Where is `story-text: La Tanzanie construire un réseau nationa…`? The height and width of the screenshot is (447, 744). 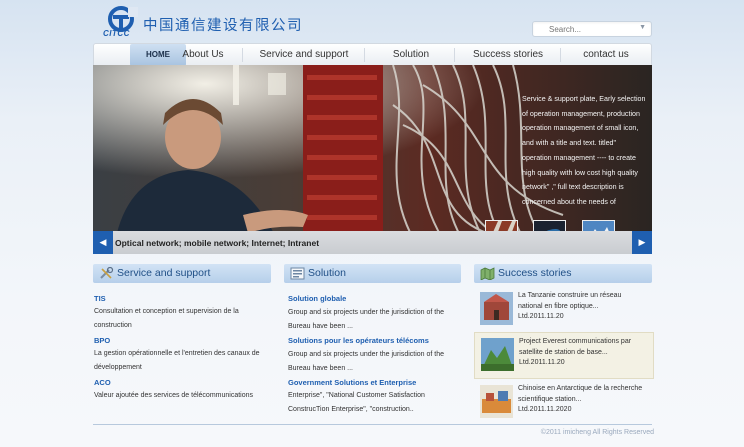 story-text: La Tanzanie construire un réseau nationa… is located at coordinates (583, 307).